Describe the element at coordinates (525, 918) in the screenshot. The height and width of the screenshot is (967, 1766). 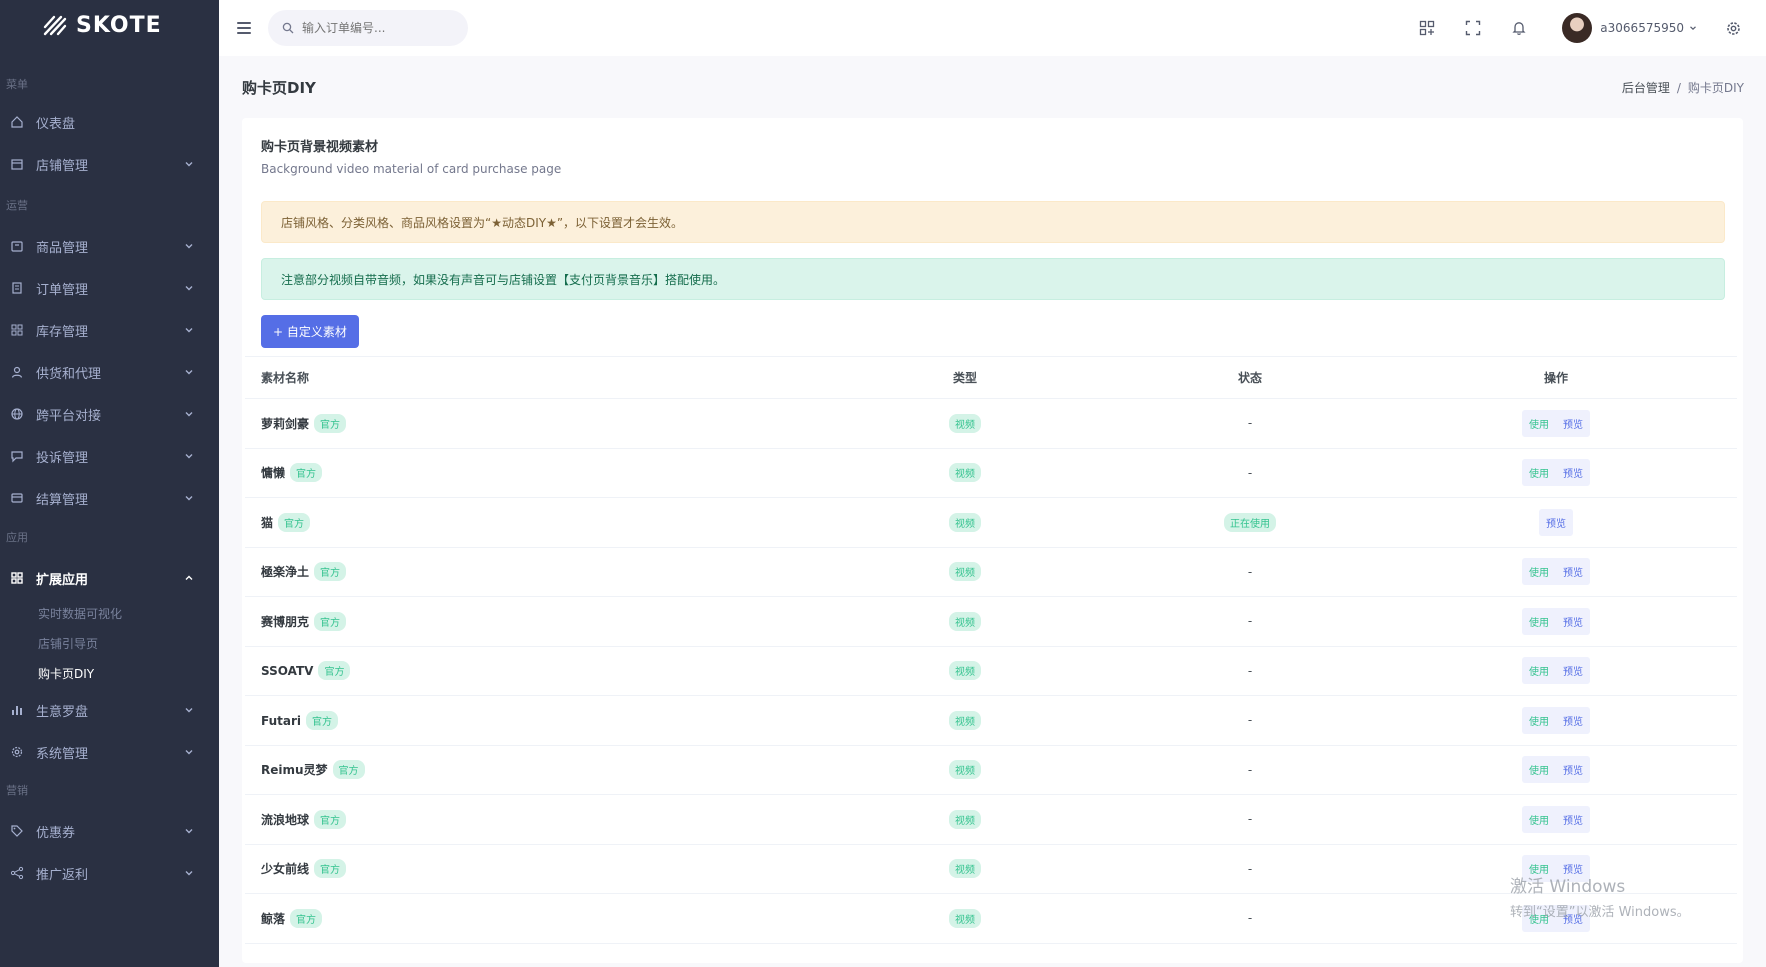
I see `cell-name: 鲸落 官方` at that location.